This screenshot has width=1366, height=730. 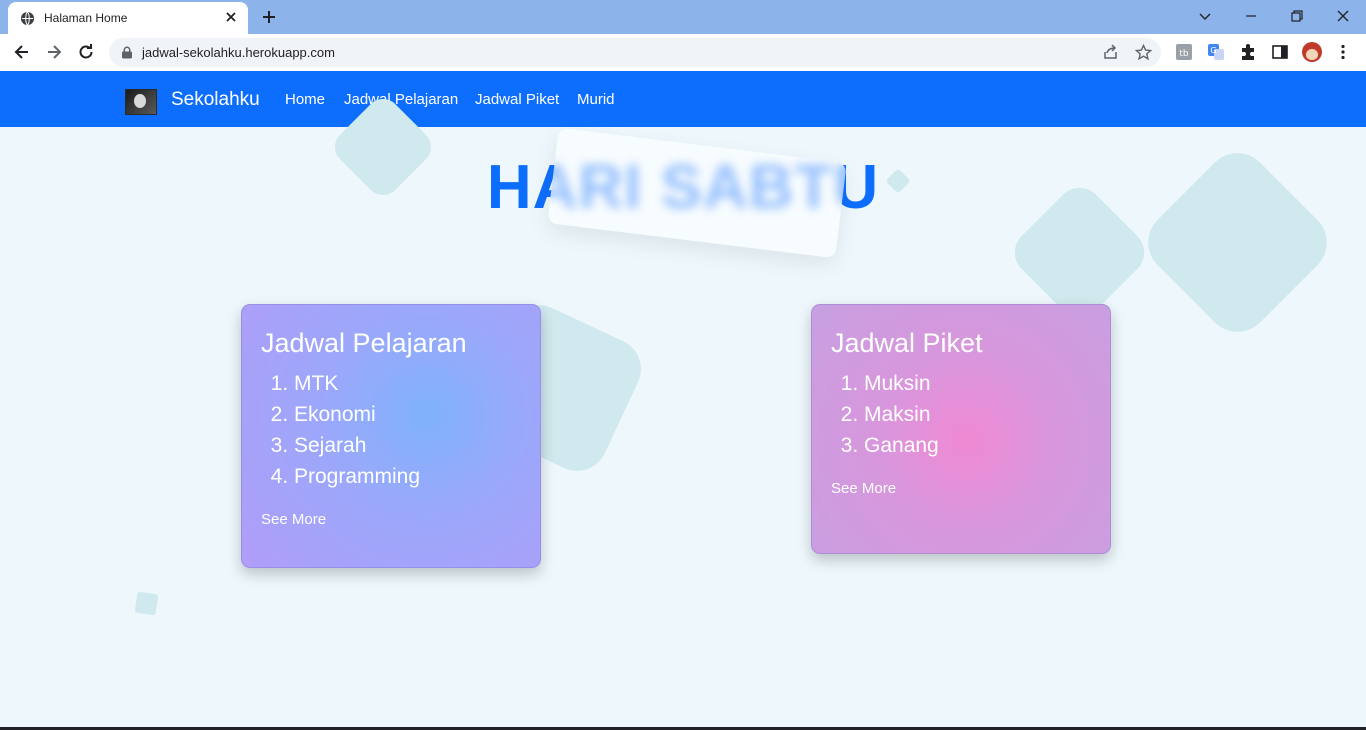 I want to click on translate-icon: G, so click(x=1216, y=52).